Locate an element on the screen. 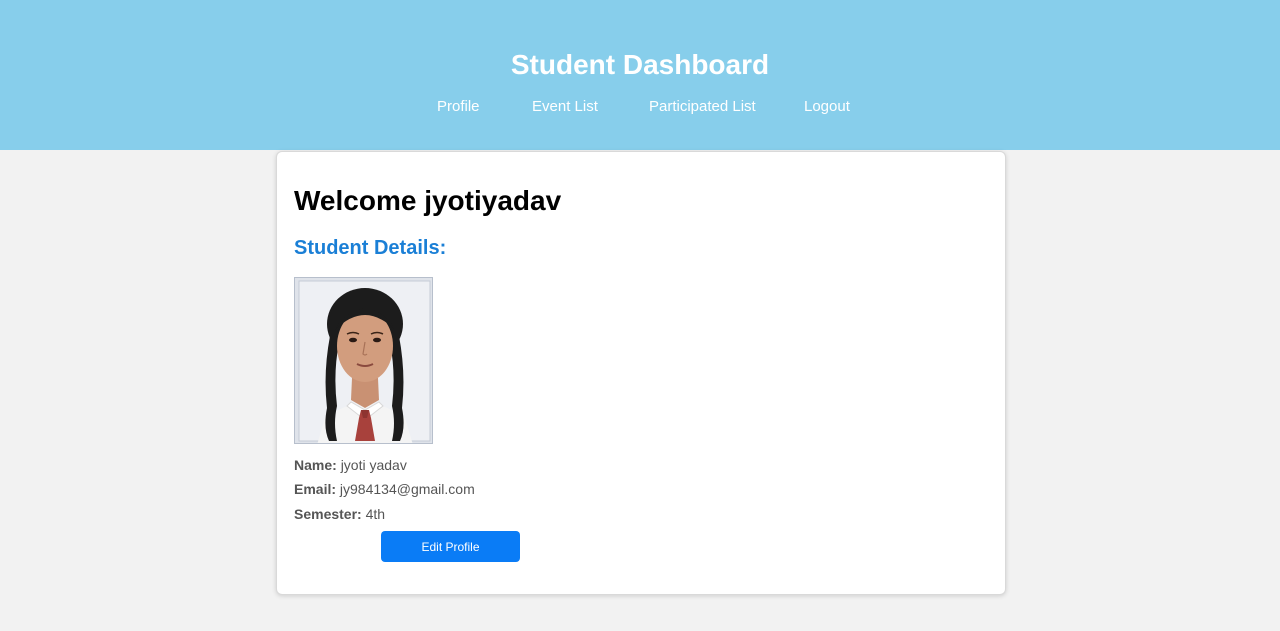 The height and width of the screenshot is (631, 1280). nav-link-event-list: Event List is located at coordinates (565, 107).